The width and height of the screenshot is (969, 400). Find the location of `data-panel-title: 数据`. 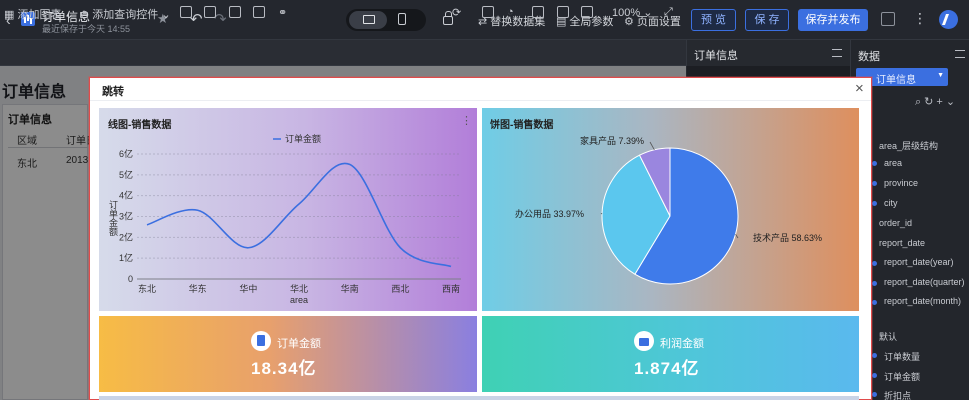

data-panel-title: 数据 is located at coordinates (869, 57).